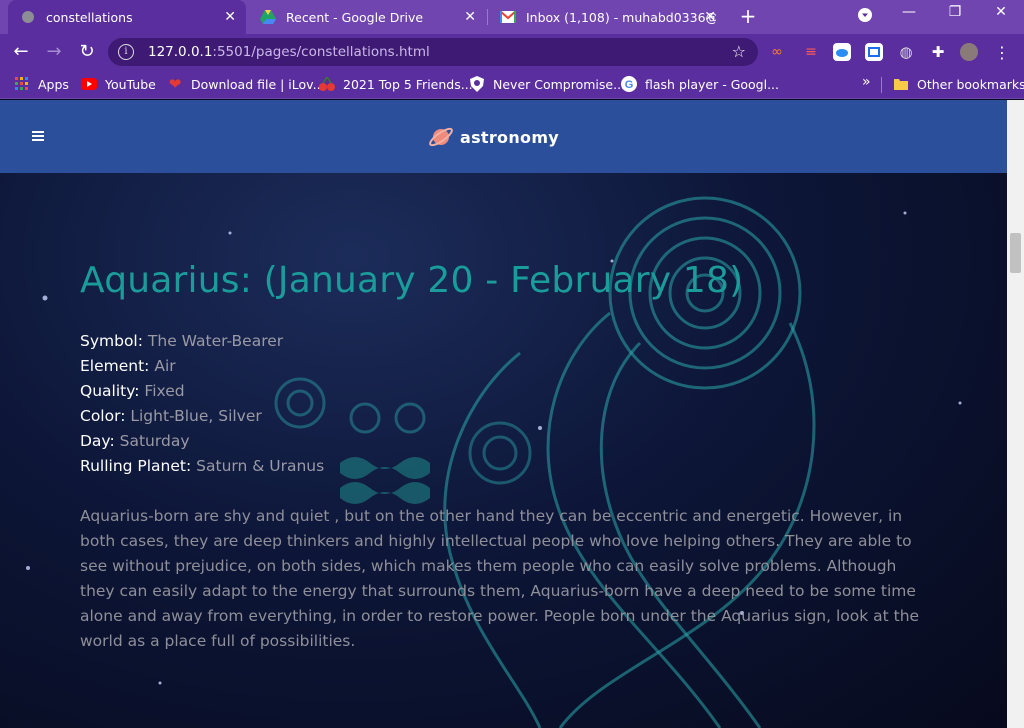 This screenshot has width=1024, height=728. I want to click on tab-title: Inbox (1,108) - muhabd0336@gm, so click(621, 17).